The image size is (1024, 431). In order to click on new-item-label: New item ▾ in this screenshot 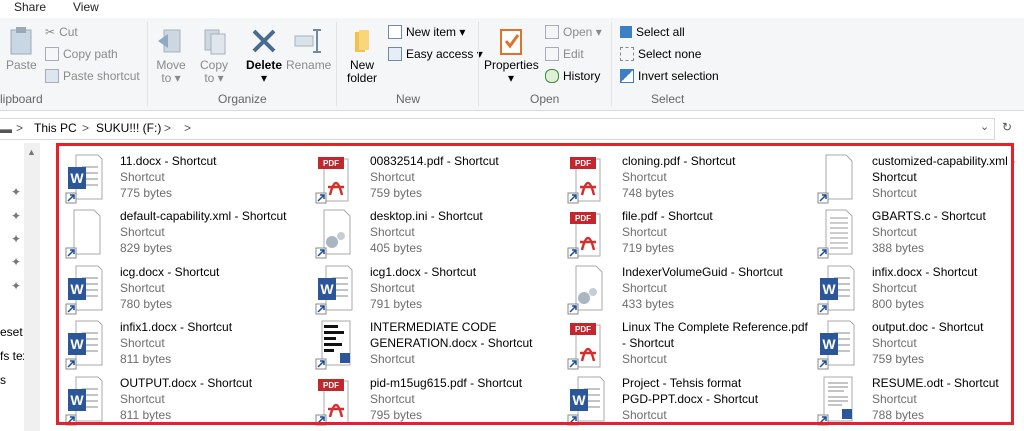, I will do `click(436, 32)`.